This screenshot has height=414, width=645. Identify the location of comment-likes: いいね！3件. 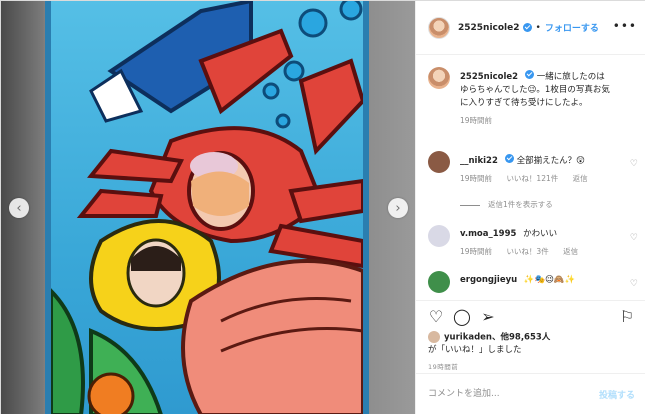
(527, 251).